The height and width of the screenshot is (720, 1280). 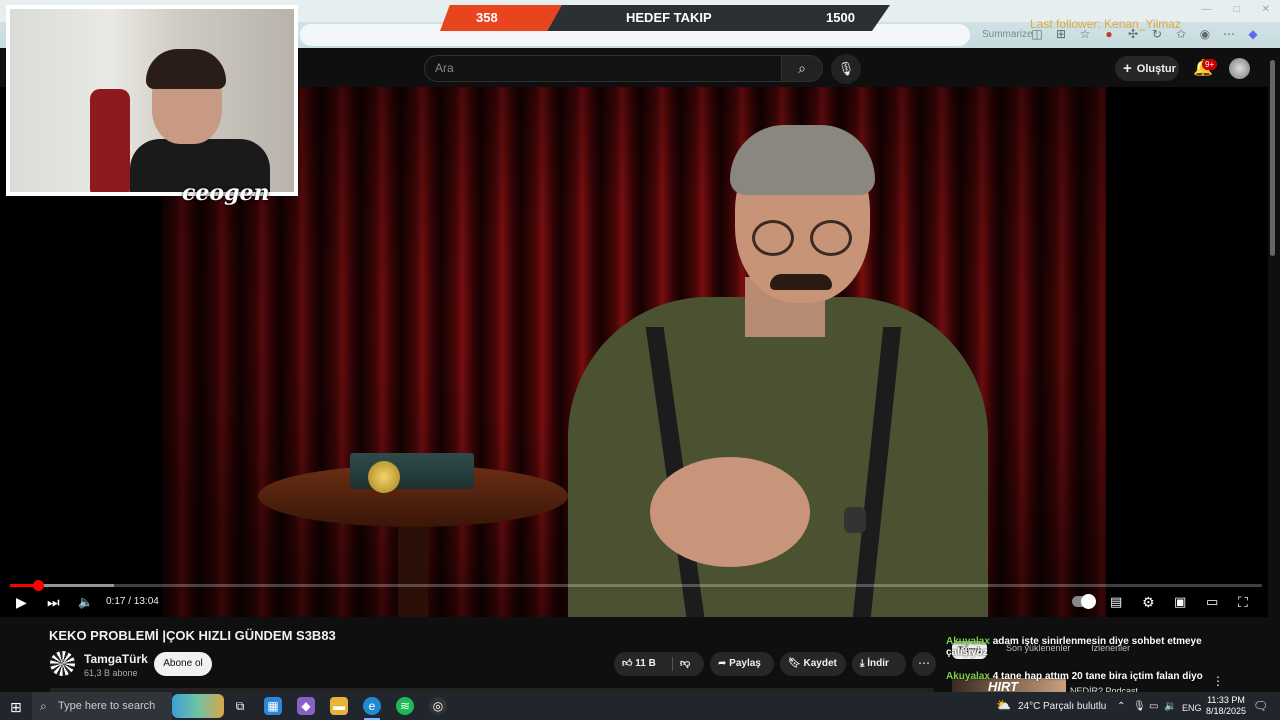 I want to click on thumbs-up-icon: 👍︎, so click(x=627, y=663).